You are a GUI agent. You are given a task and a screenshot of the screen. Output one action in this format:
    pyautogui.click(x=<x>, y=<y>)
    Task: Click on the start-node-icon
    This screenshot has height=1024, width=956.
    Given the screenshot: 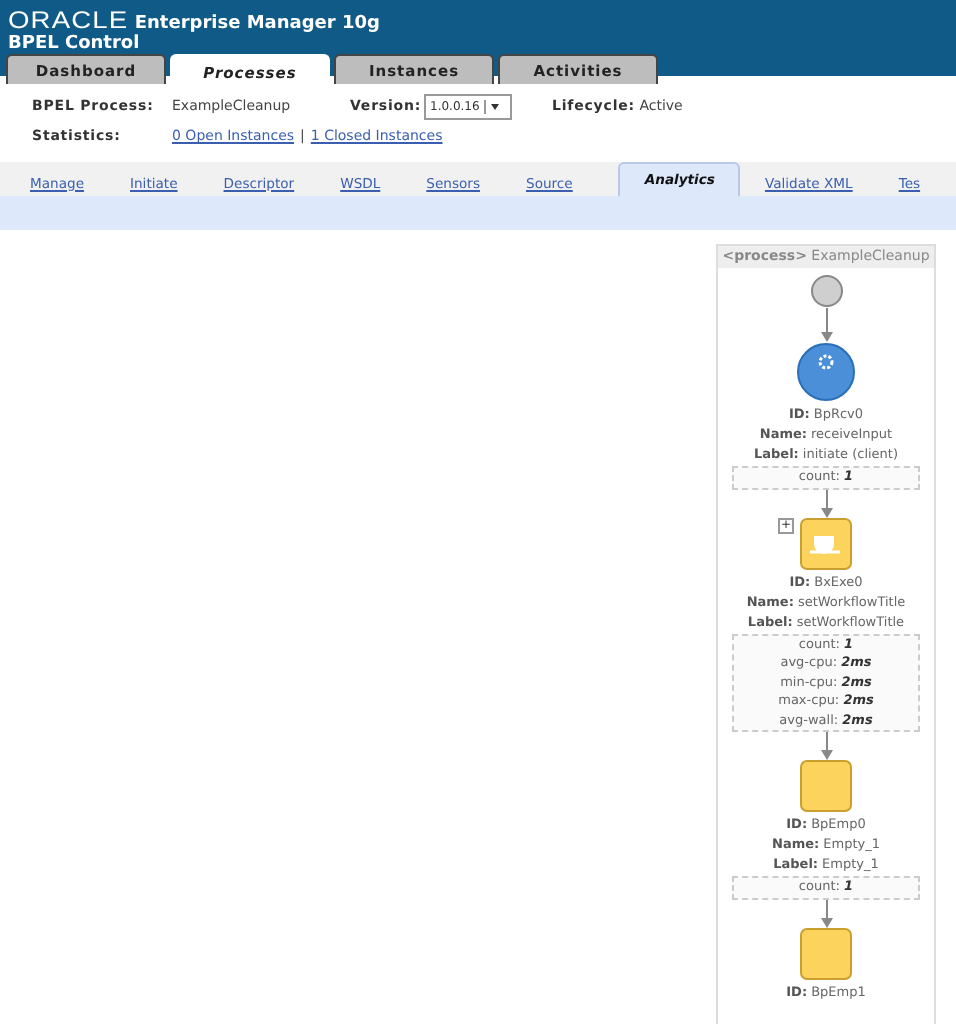 What is the action you would take?
    pyautogui.click(x=826, y=291)
    